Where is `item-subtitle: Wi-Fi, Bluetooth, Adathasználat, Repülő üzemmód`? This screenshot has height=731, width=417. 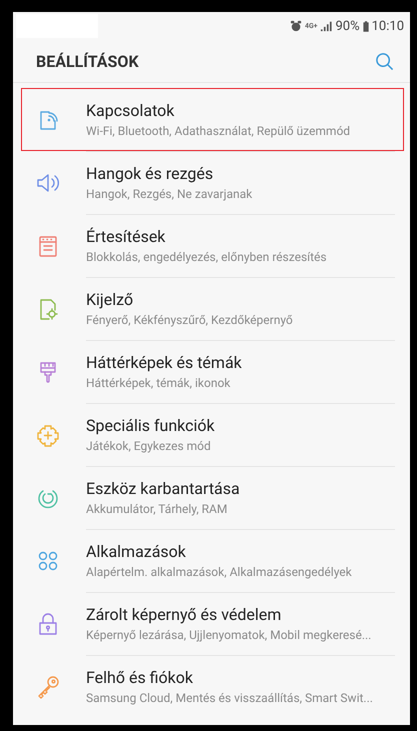
item-subtitle: Wi-Fi, Bluetooth, Adathasználat, Repülő üzemmód is located at coordinates (218, 131).